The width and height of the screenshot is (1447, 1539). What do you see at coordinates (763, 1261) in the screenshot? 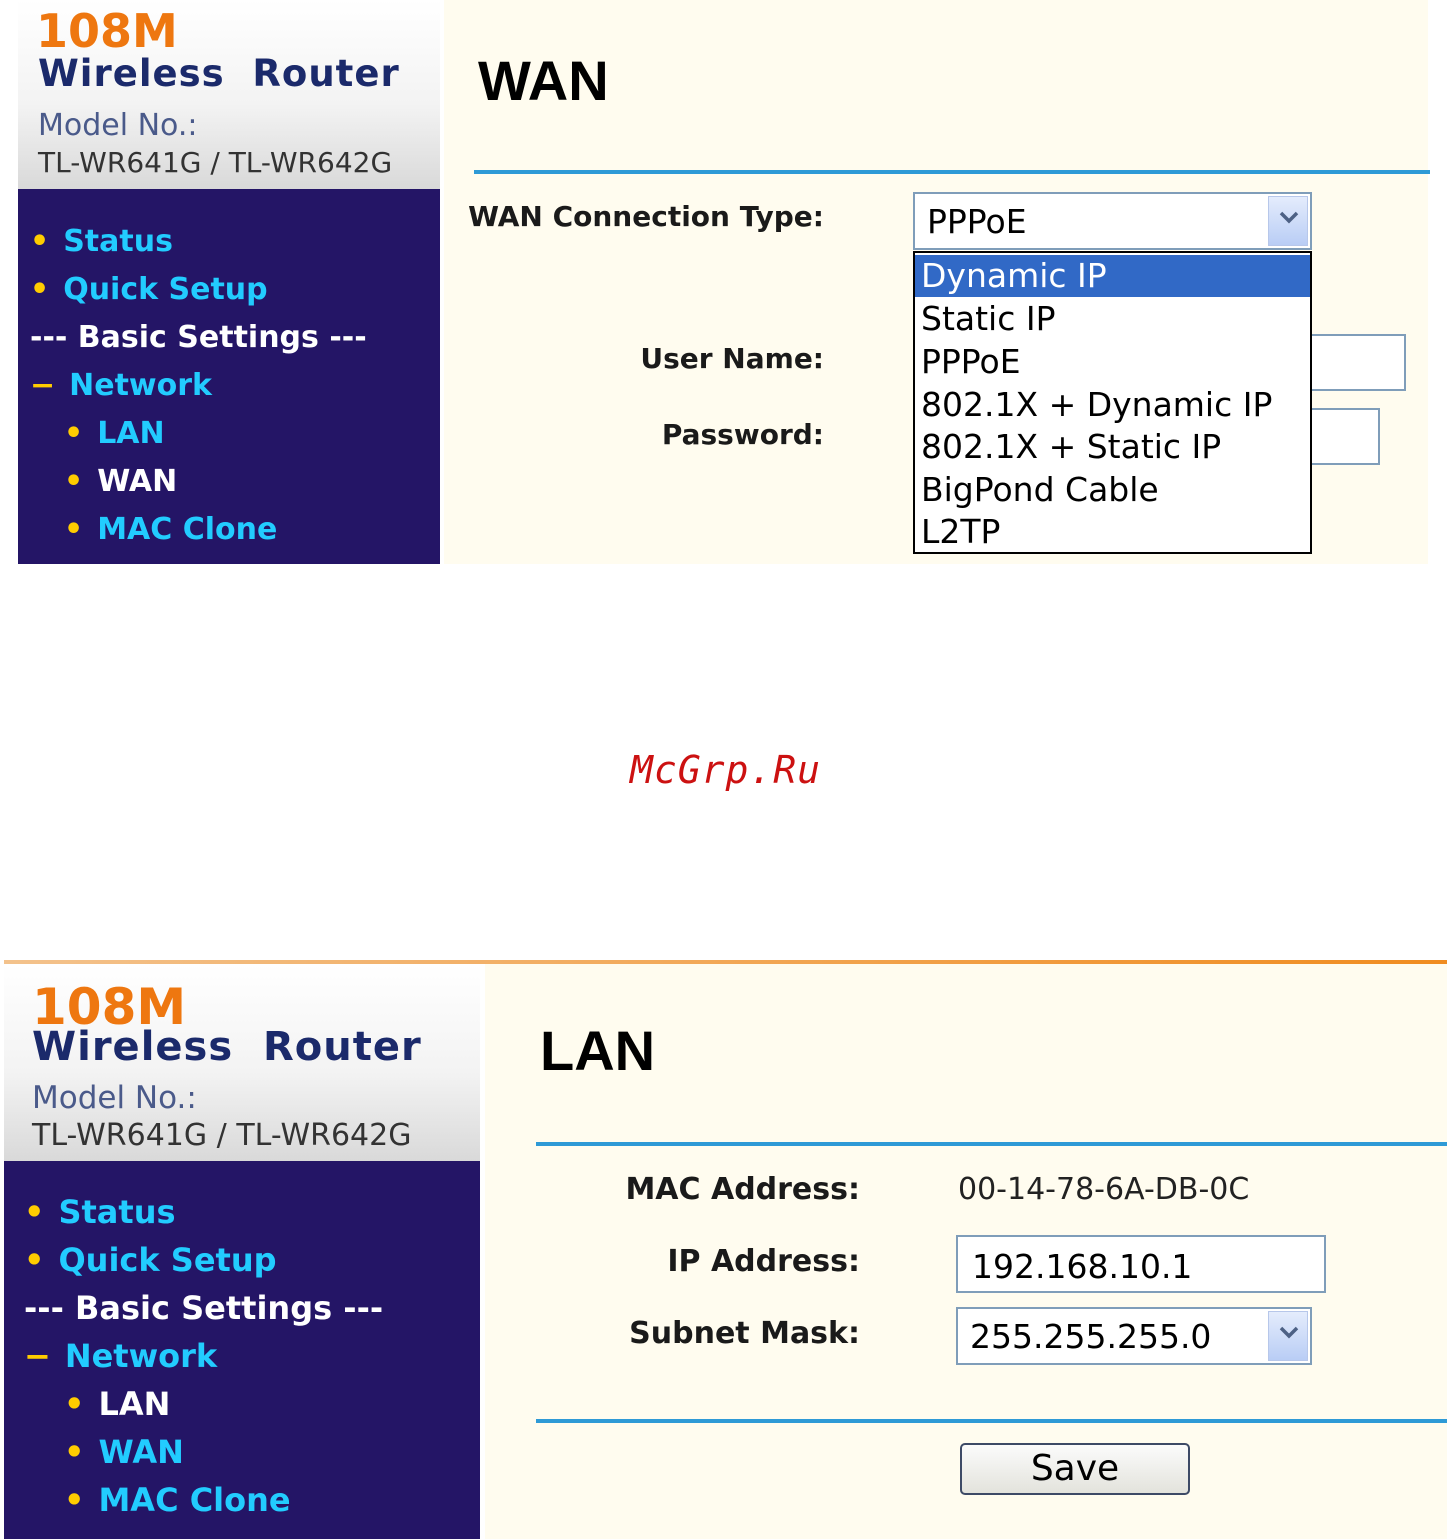
I see `ip-address-label: IP Address:` at bounding box center [763, 1261].